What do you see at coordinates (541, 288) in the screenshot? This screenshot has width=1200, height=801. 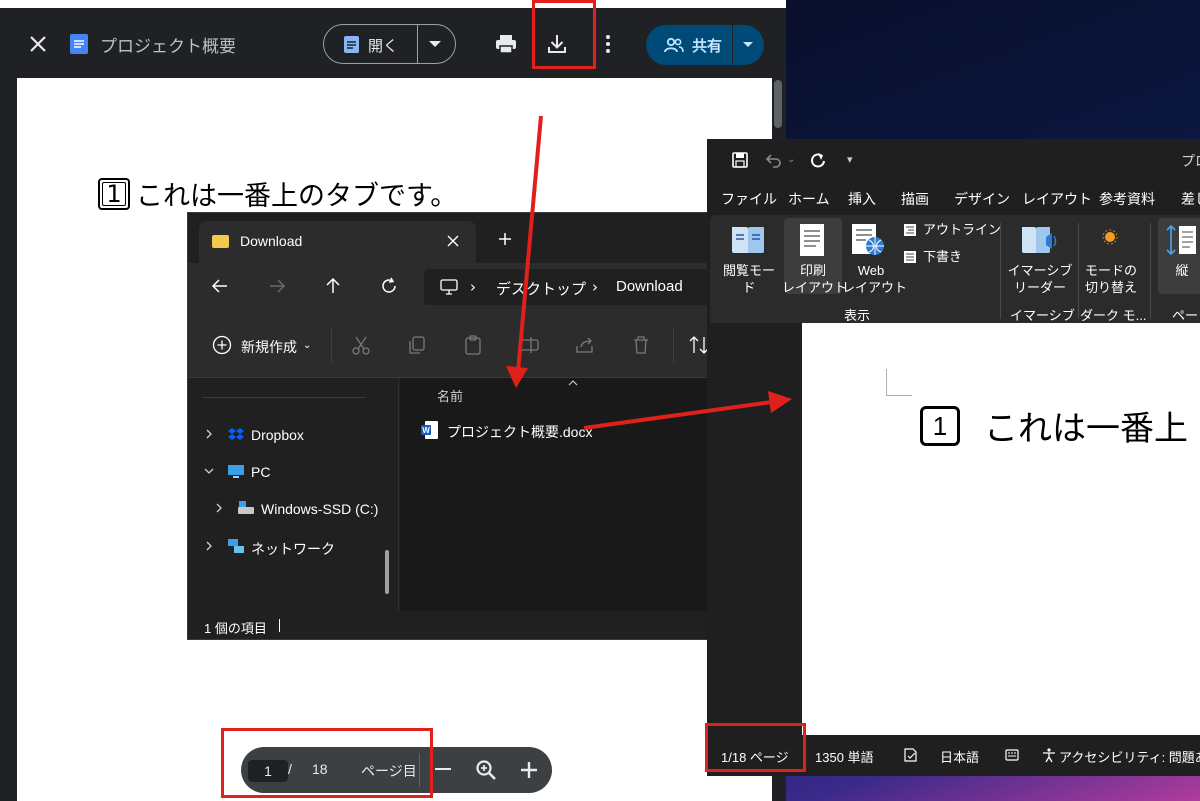 I see `breadcrumb-desktop: デスクトップ` at bounding box center [541, 288].